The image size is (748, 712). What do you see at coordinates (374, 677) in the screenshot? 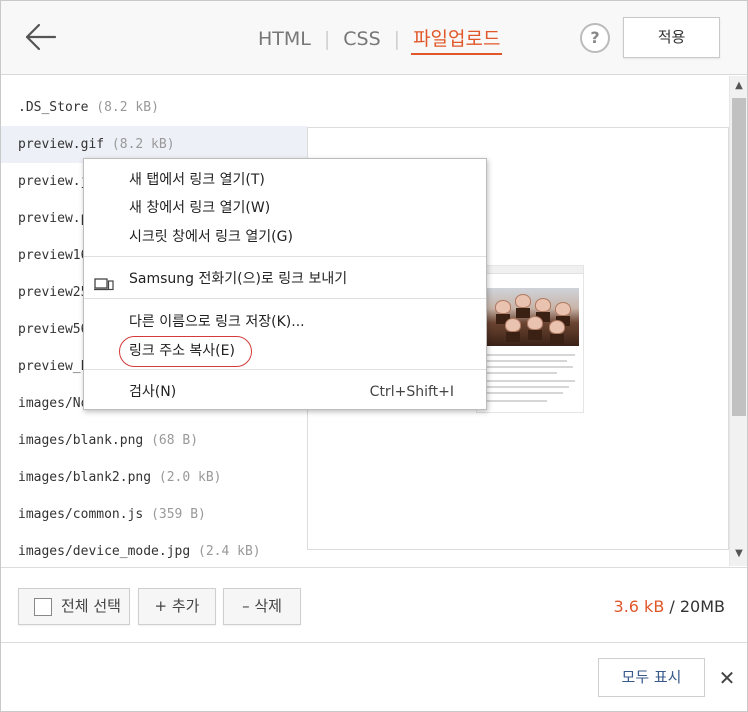
I see `download-bar: 모두 표시 ✕` at bounding box center [374, 677].